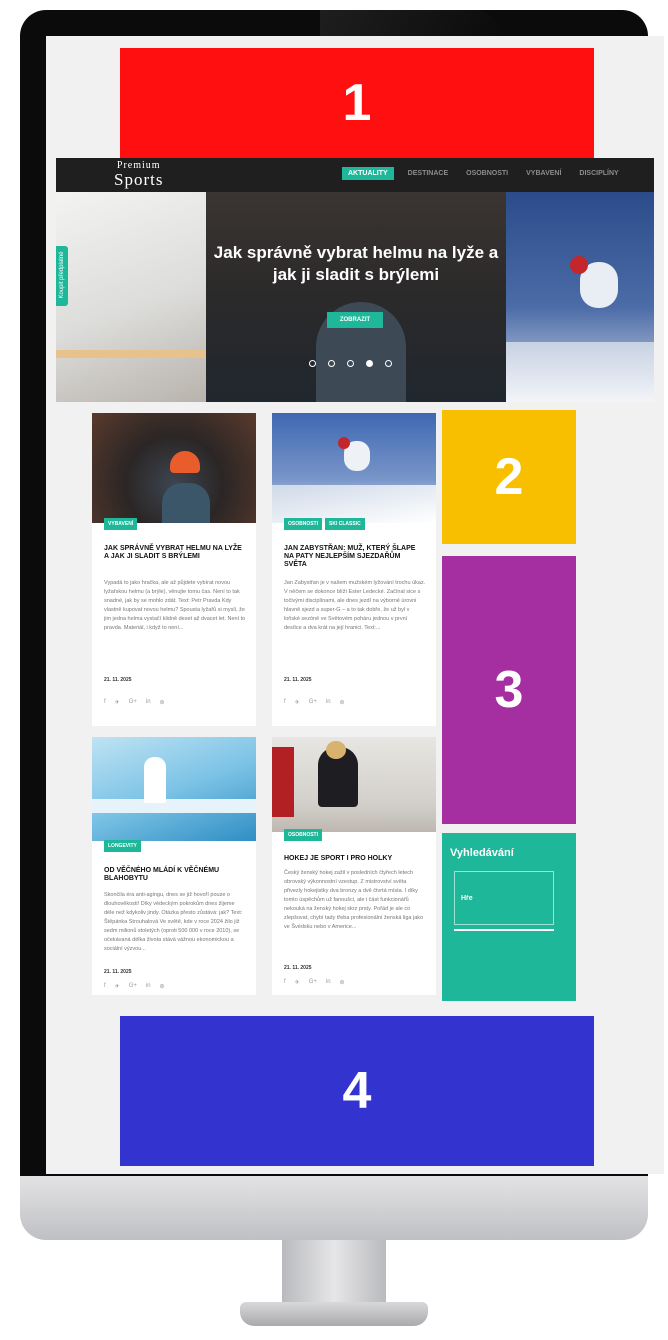 The height and width of the screenshot is (1340, 668). Describe the element at coordinates (482, 853) in the screenshot. I see `search-widget-title: Vyhledávání` at that location.